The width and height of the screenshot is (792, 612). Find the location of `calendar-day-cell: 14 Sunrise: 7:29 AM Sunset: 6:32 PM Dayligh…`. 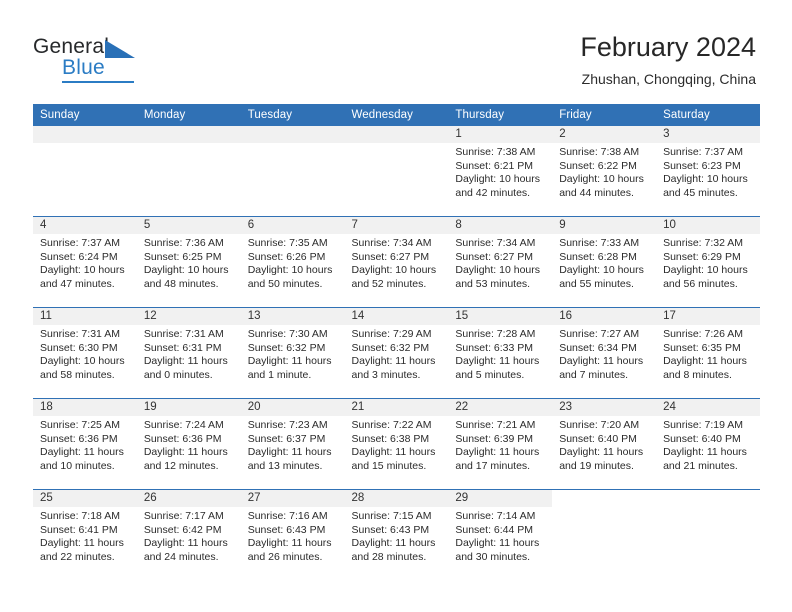

calendar-day-cell: 14 Sunrise: 7:29 AM Sunset: 6:32 PM Dayligh… is located at coordinates (396, 353).